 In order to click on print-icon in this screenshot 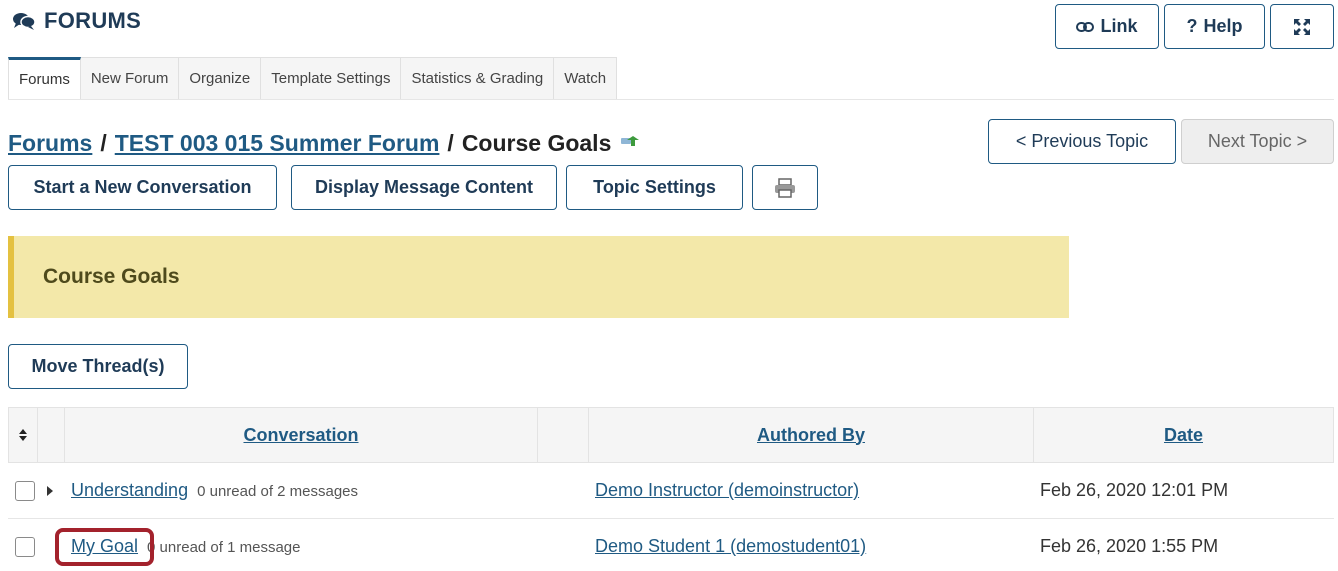, I will do `click(785, 187)`.